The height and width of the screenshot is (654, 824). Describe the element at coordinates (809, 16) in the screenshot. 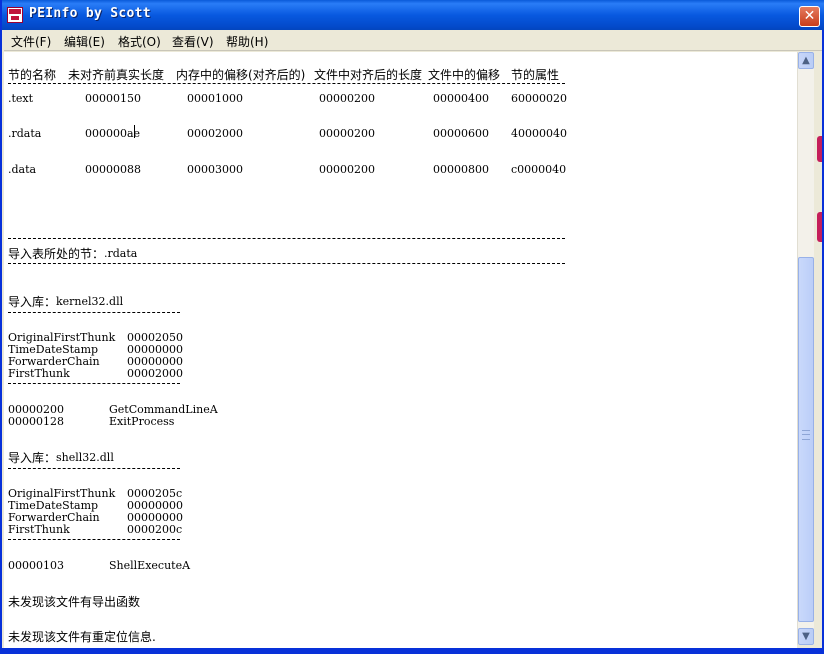

I see `close-button: ✕` at that location.